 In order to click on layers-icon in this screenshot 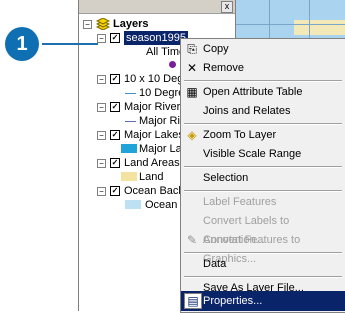, I will do `click(103, 24)`.